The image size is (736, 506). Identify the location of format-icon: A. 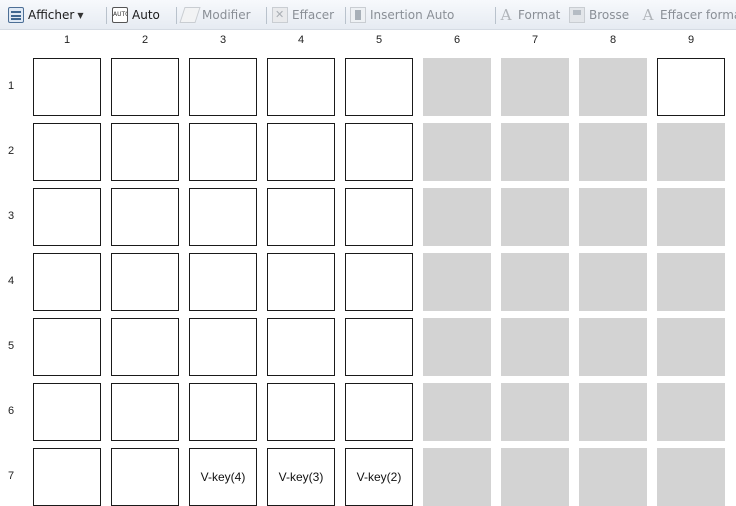
(506, 15).